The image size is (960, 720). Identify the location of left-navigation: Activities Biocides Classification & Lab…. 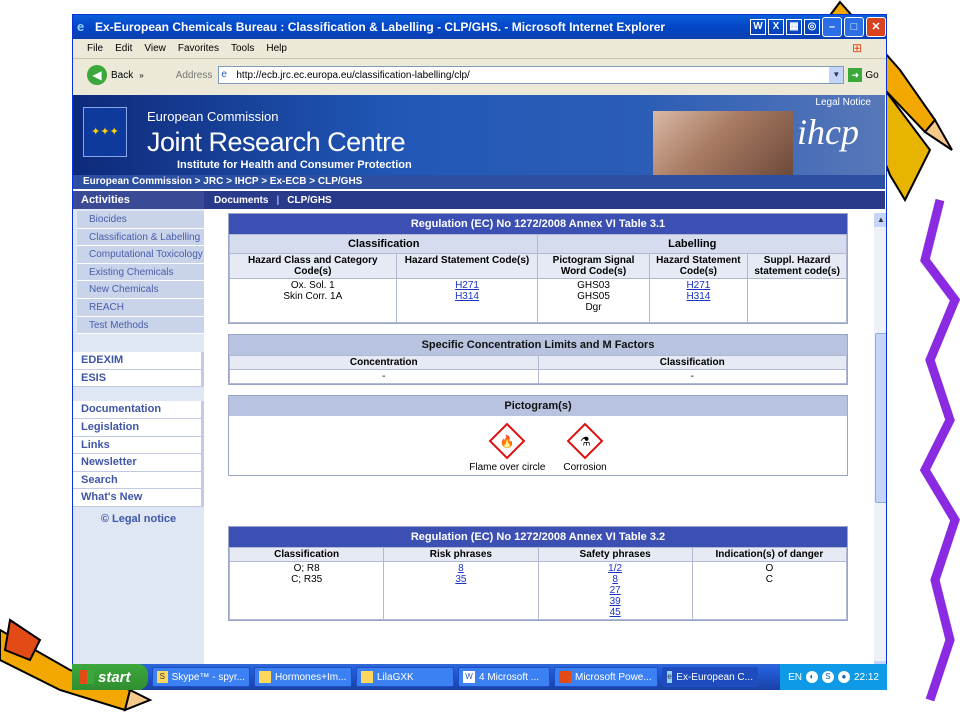
(138, 433).